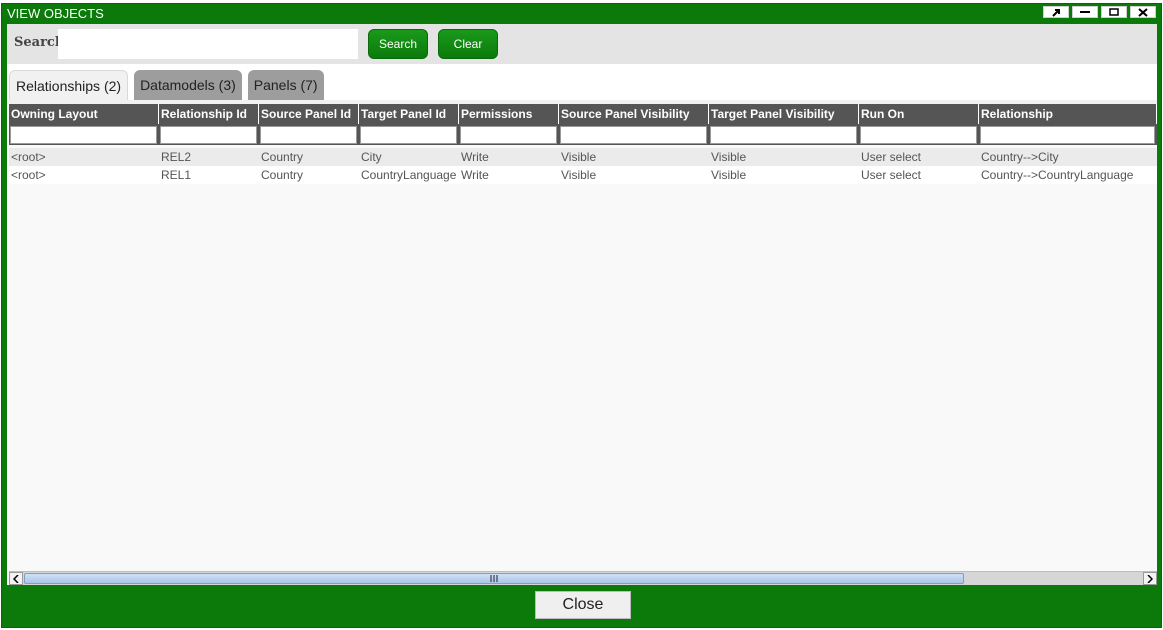  I want to click on dialog-footer: Close, so click(581, 605).